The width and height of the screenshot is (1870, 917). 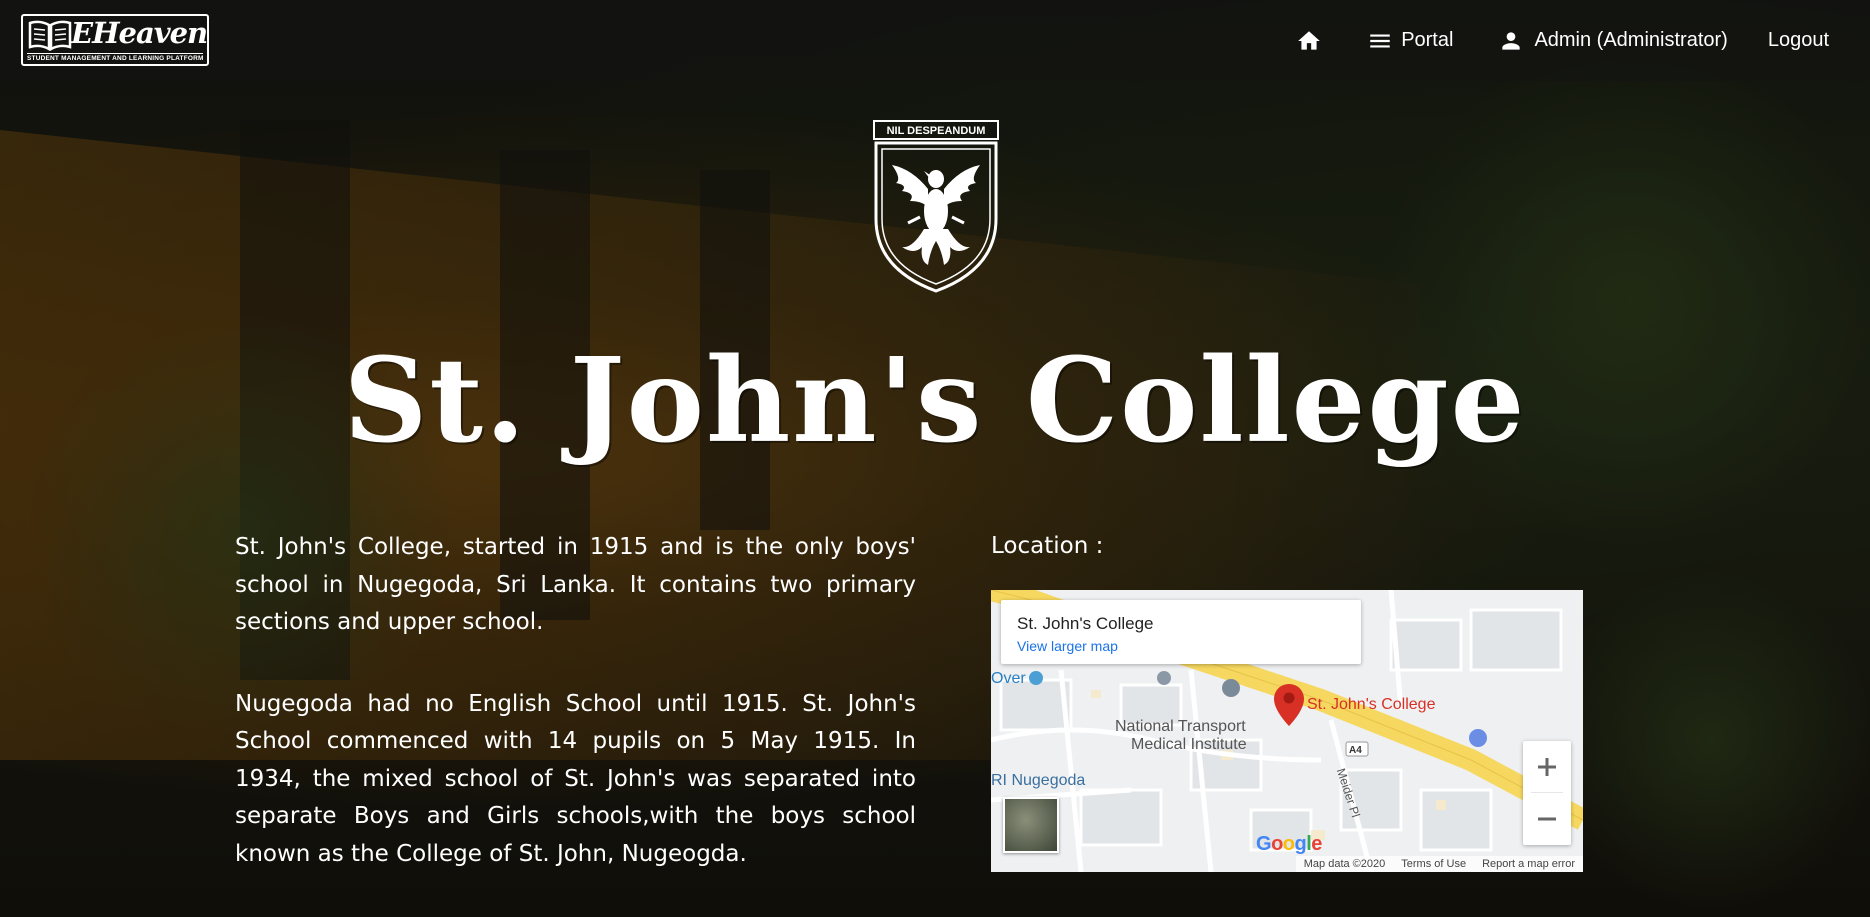 I want to click on map-pin-label: St. John's College, so click(x=1371, y=704).